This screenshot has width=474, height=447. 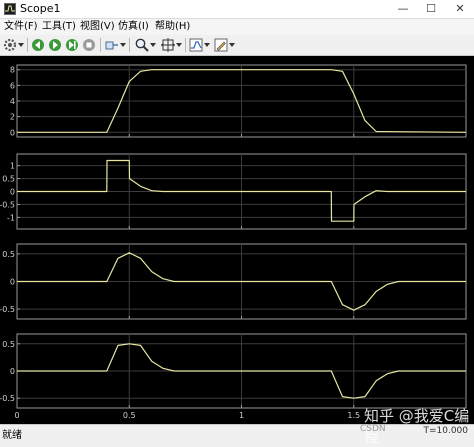 I want to click on menu-help: 帮助(H), so click(x=172, y=27).